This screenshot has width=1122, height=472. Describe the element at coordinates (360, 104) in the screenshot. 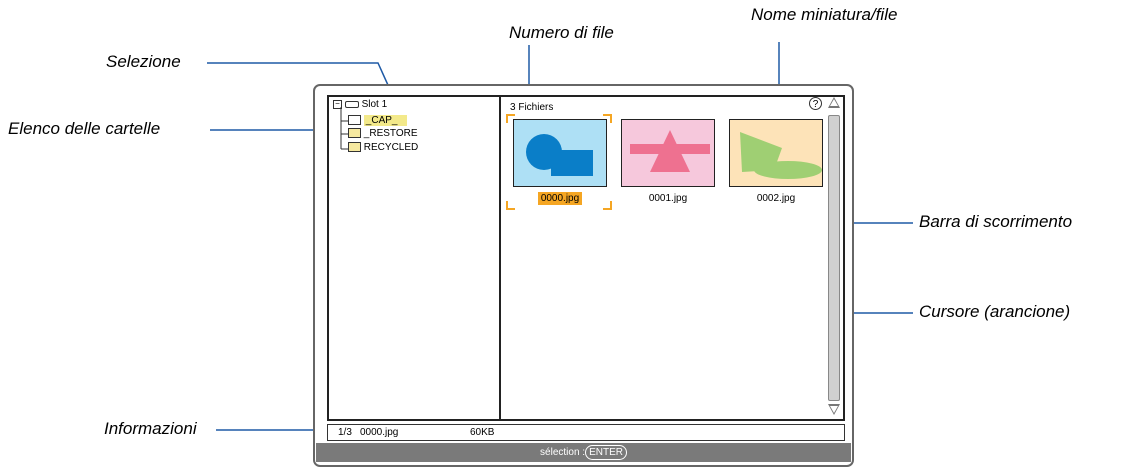

I see `tree-root: − Slot 1` at that location.